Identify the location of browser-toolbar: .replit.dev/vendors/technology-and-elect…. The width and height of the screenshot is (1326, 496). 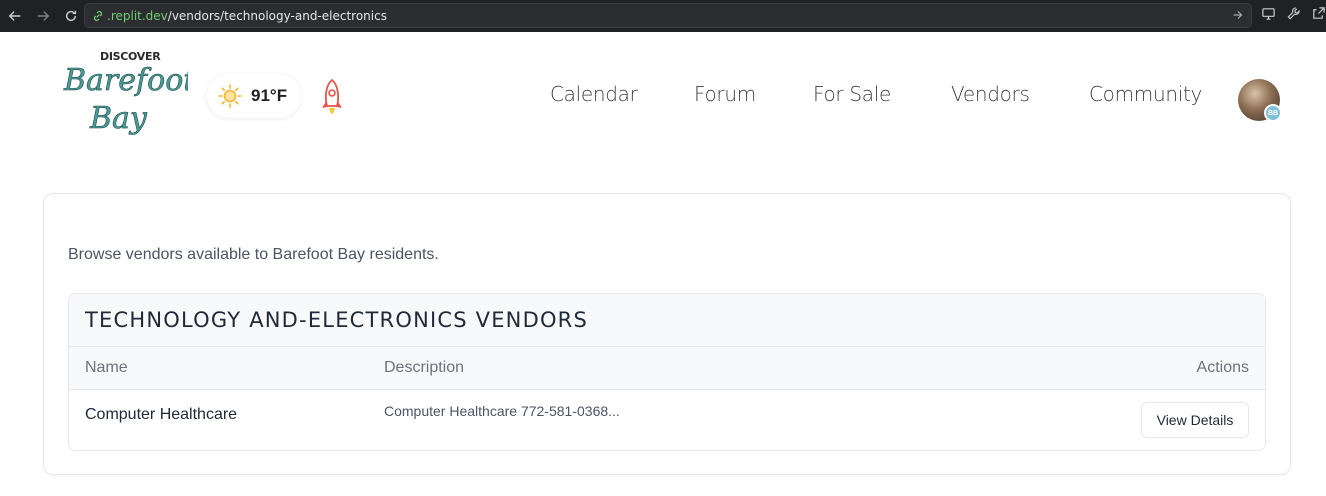
(663, 16).